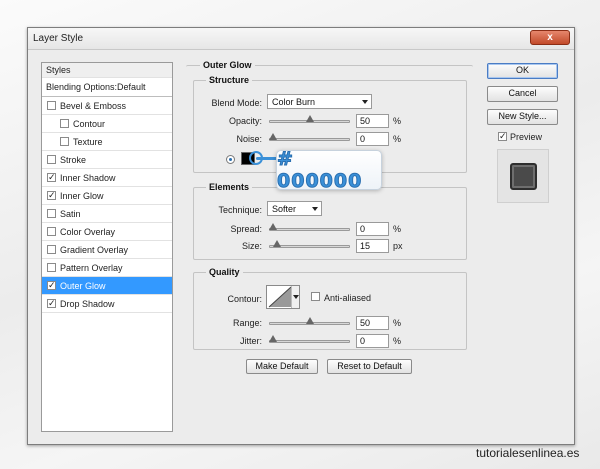 Image resolution: width=600 pixels, height=469 pixels. Describe the element at coordinates (107, 70) in the screenshot. I see `styles-header: Styles` at that location.